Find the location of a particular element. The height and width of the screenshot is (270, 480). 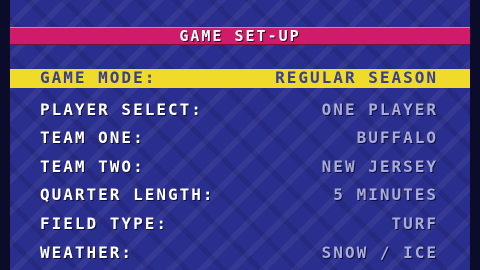

left-border is located at coordinates (5, 135).